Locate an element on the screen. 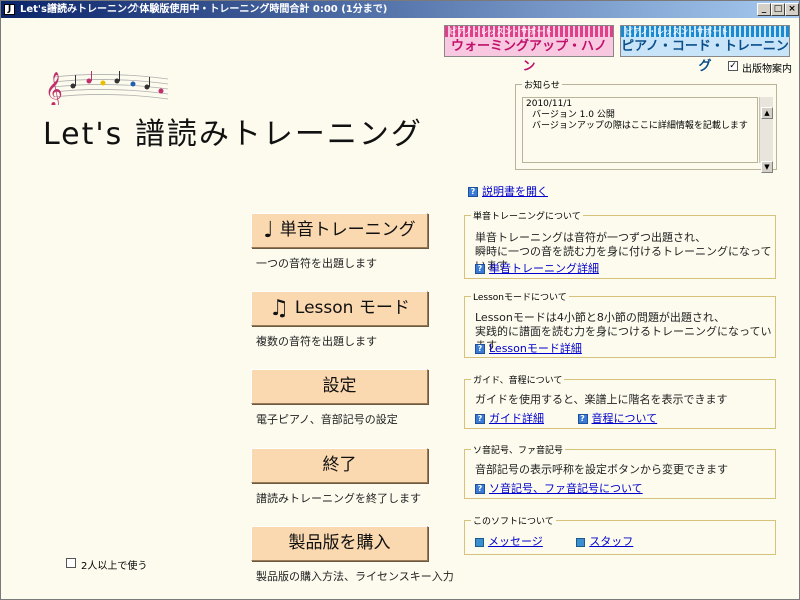 This screenshot has height=600, width=800. purchase-button: 製品版を購入 is located at coordinates (339, 543).